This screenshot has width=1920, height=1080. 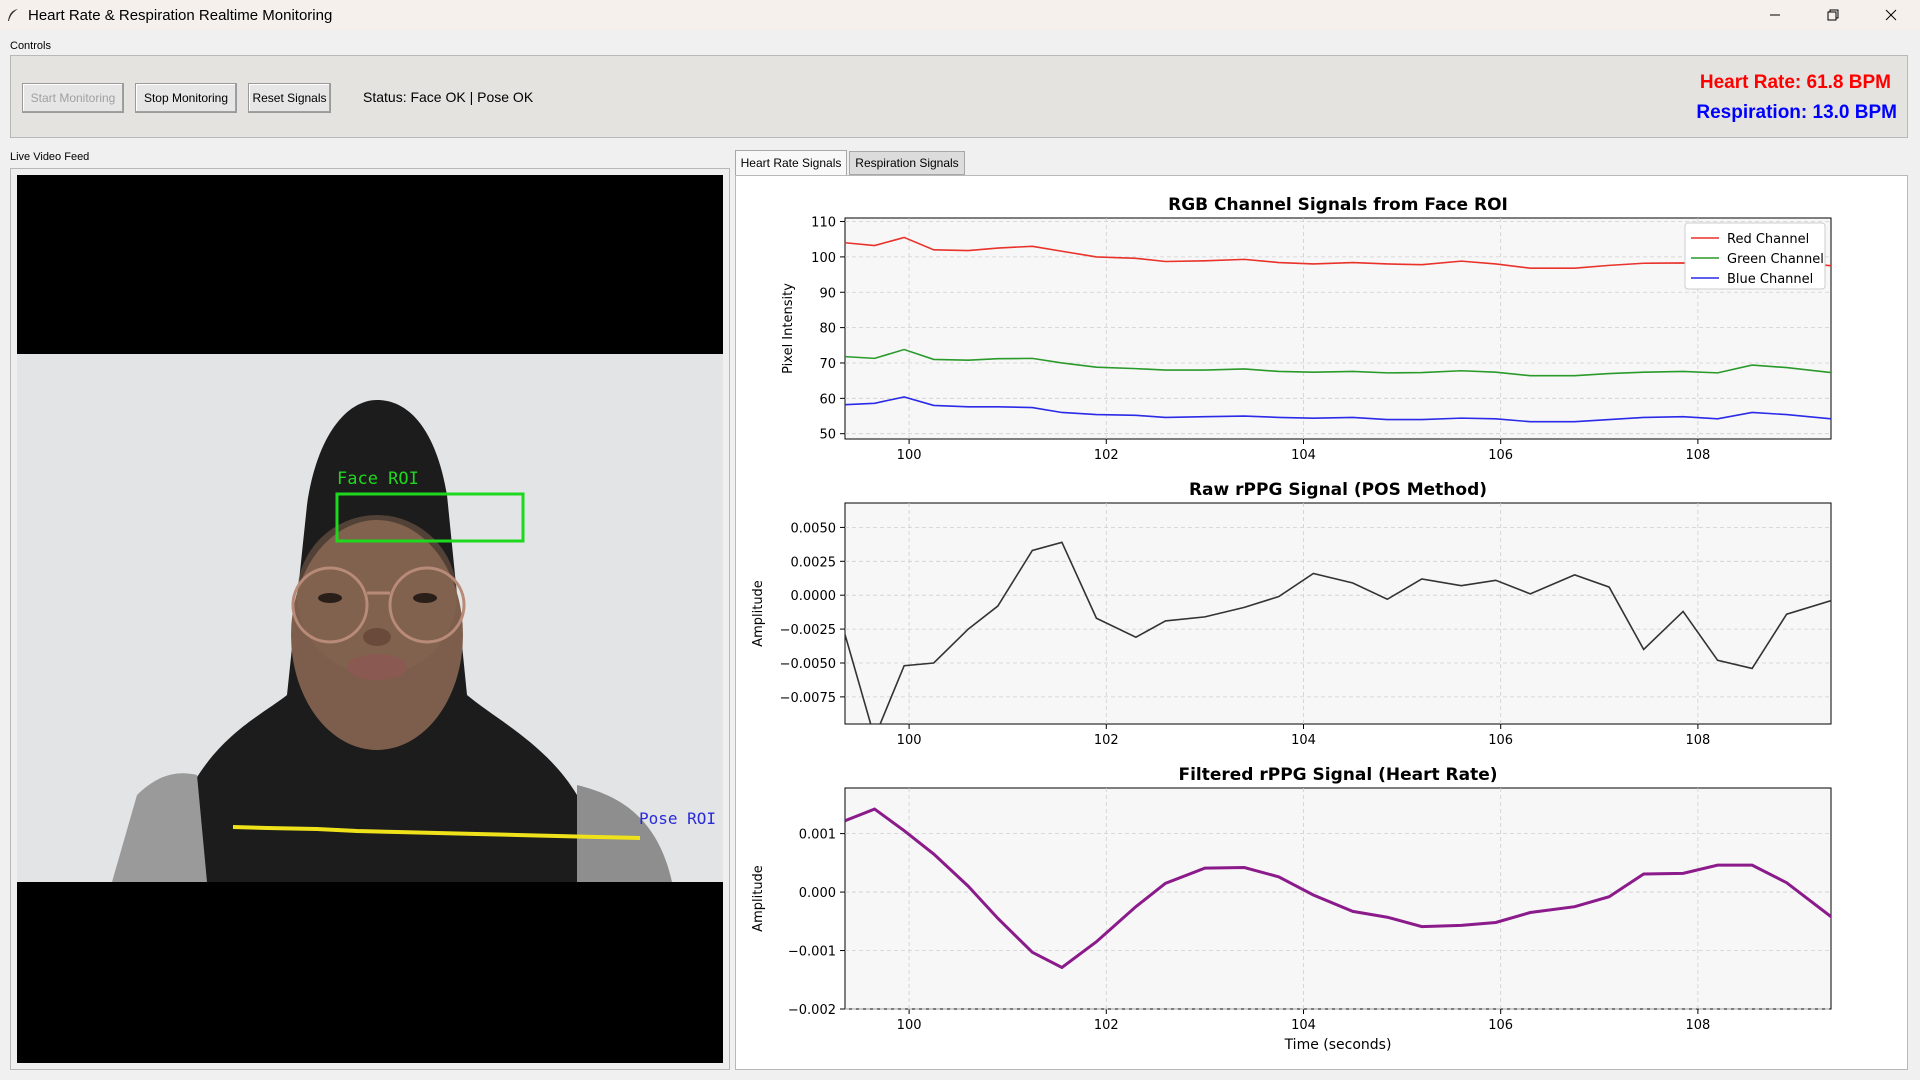 I want to click on y-tick-label: −0.0075, so click(x=808, y=698).